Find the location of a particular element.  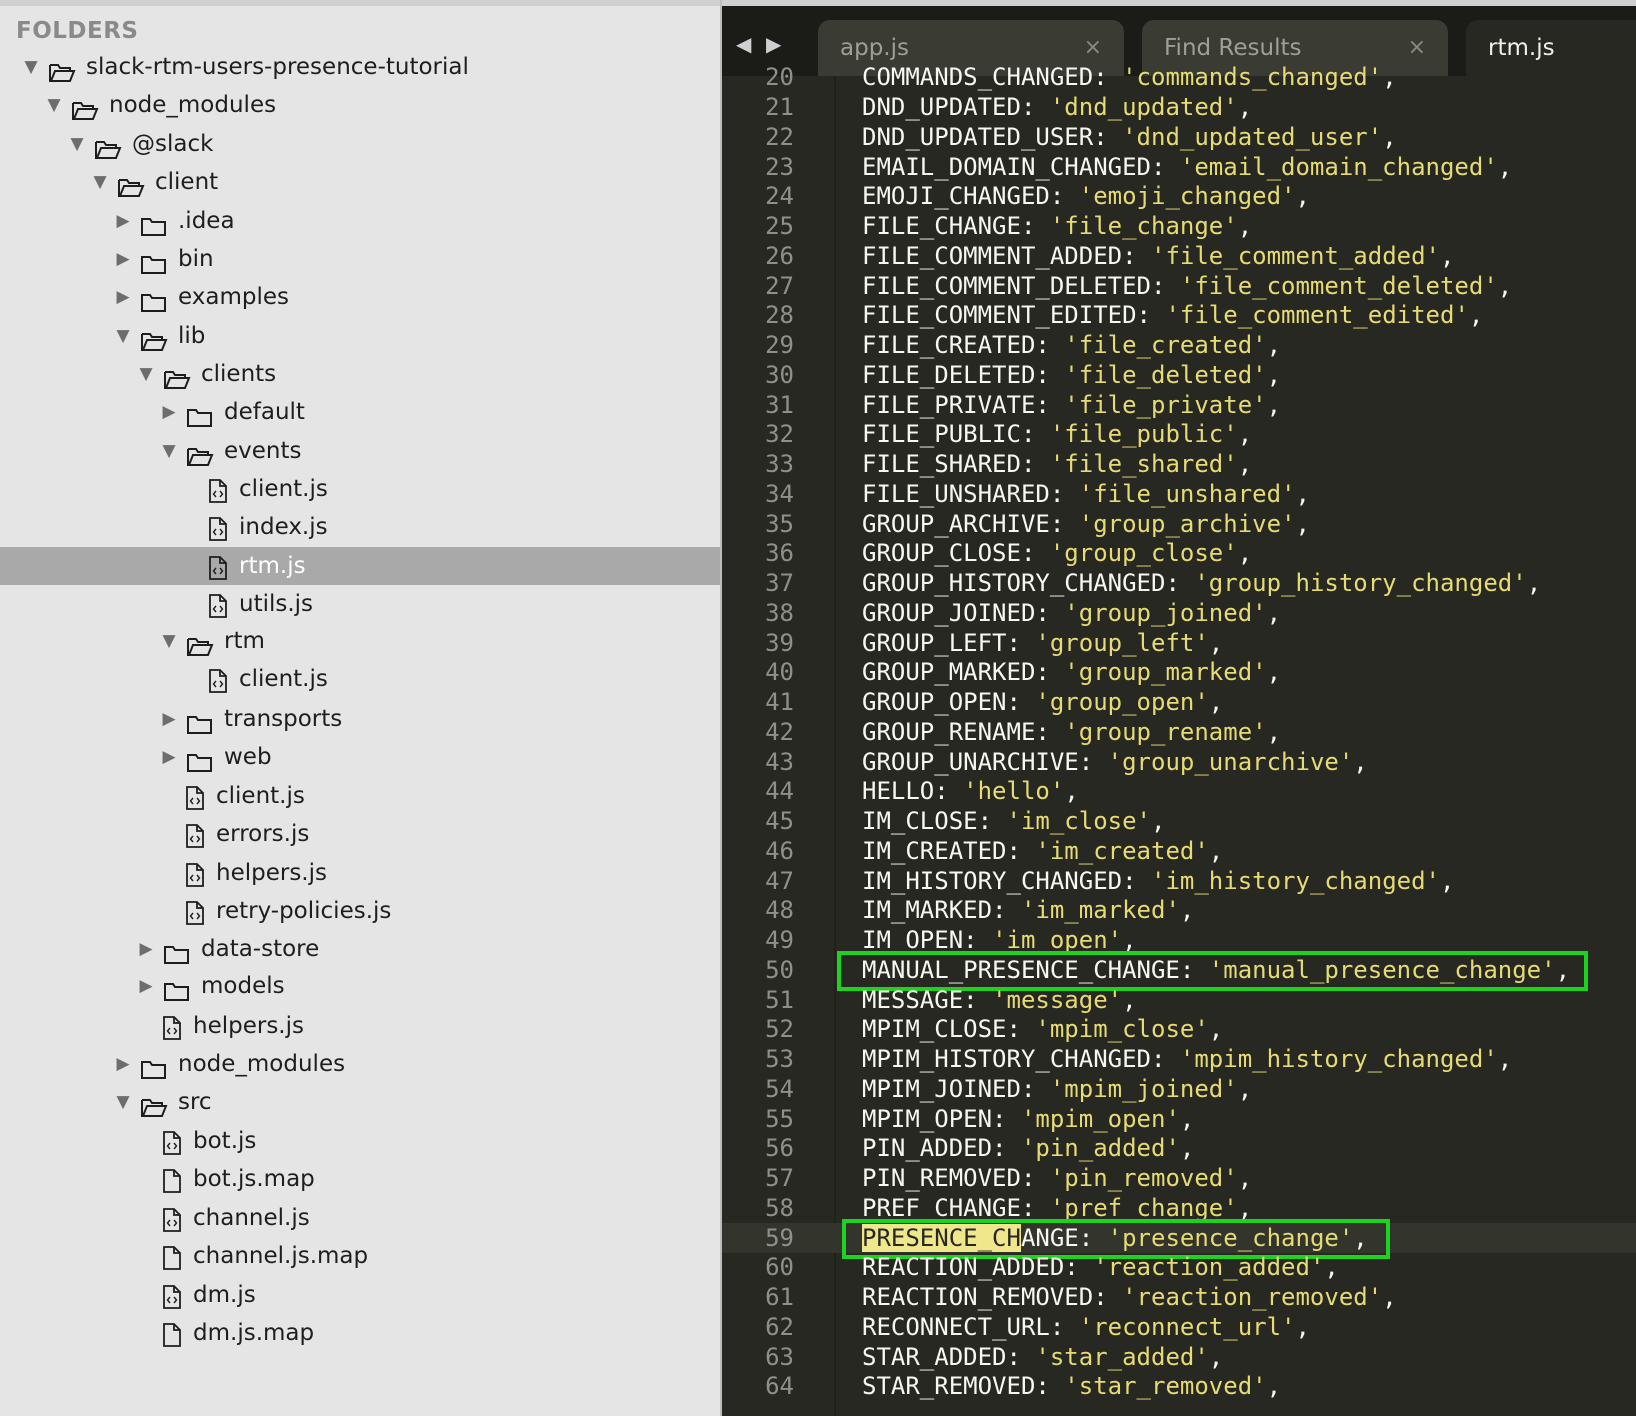

tree-folder: ▼ node_modules is located at coordinates (360, 105).